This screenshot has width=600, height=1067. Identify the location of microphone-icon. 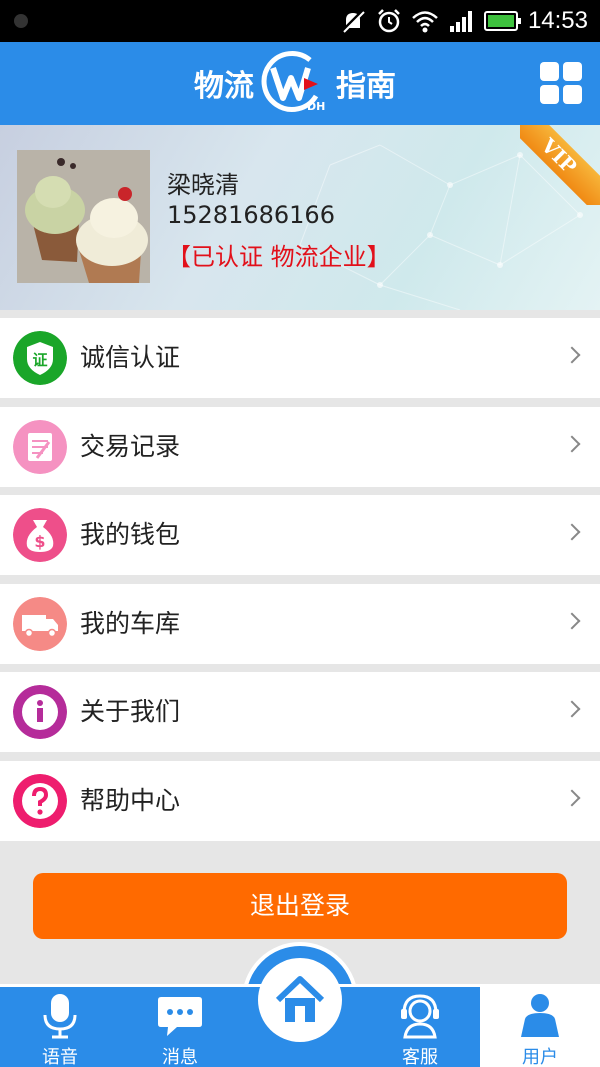
(60, 1016).